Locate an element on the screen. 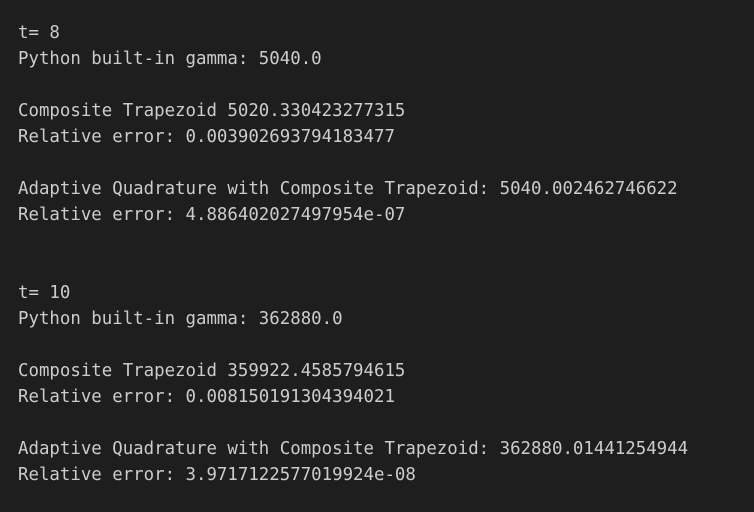 Image resolution: width=754 pixels, height=512 pixels. builtin-gamma-line: Python built-in gamma: 362880.0 is located at coordinates (180, 319).